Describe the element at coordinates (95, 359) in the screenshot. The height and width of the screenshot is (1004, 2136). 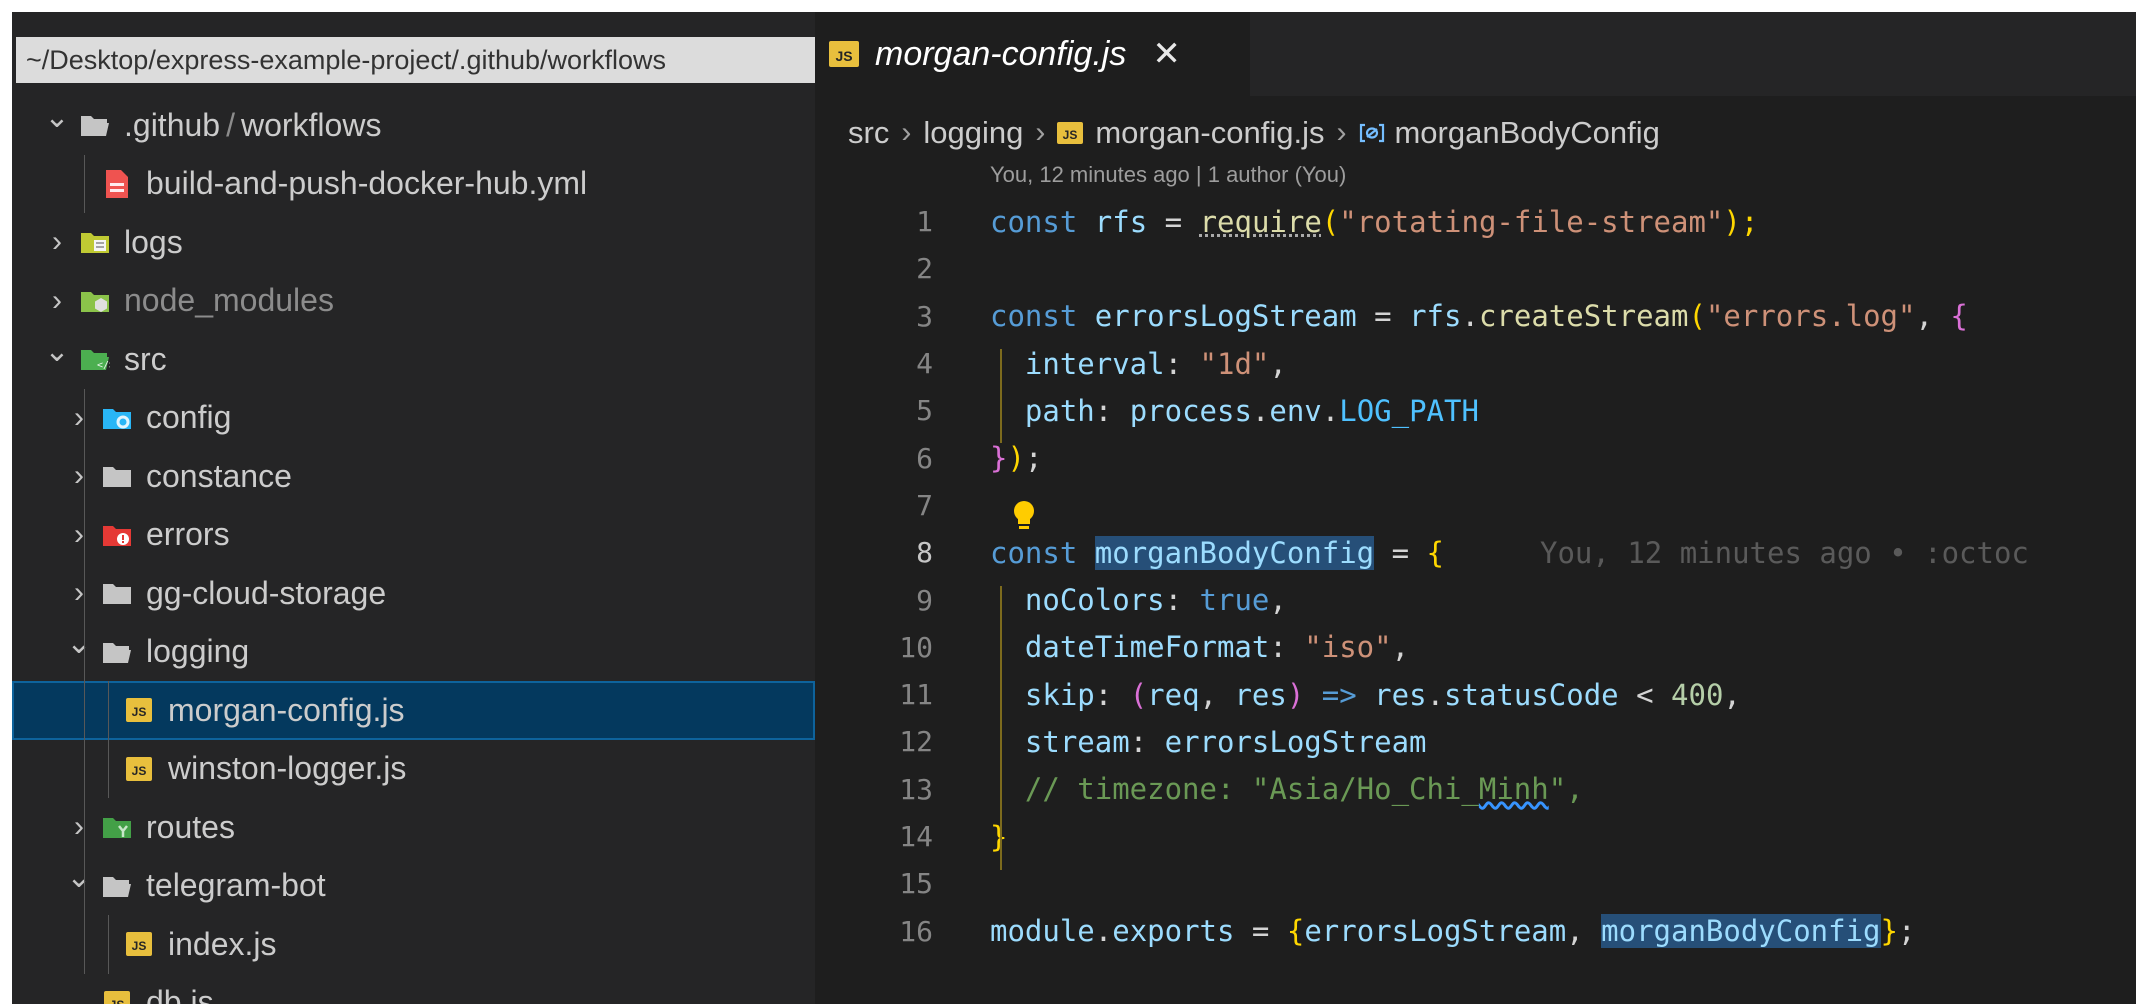
I see `src-folder-icon: </>` at that location.